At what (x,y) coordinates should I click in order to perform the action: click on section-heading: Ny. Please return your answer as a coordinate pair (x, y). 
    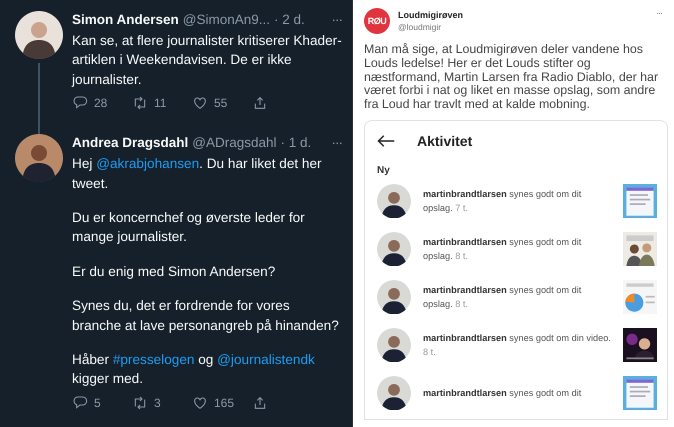
    Looking at the image, I should click on (384, 170).